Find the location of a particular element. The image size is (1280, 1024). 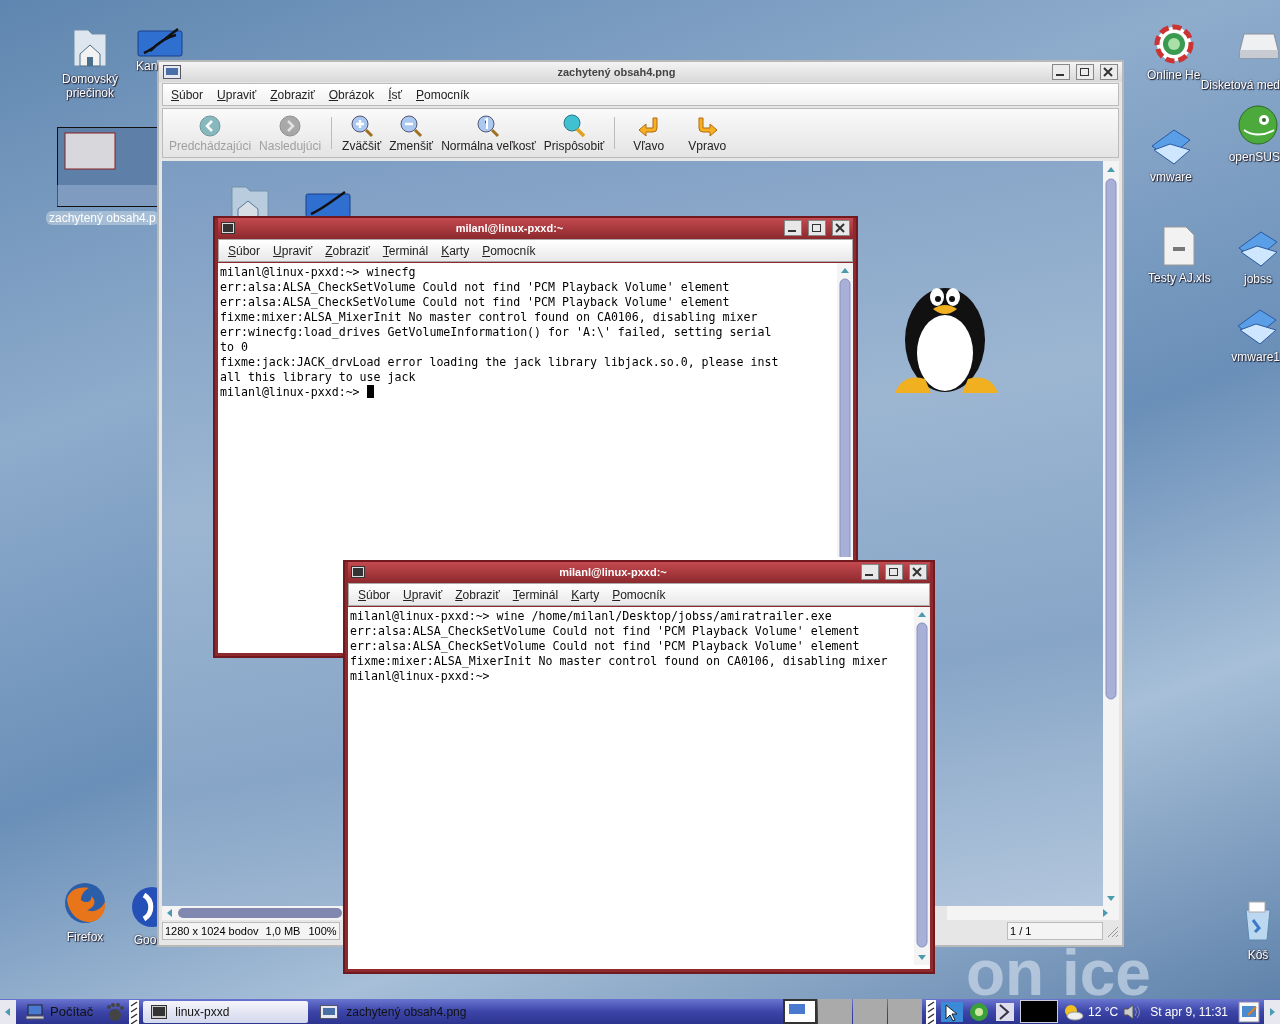

toolbar-button: Prispôsobiť is located at coordinates (574, 133).